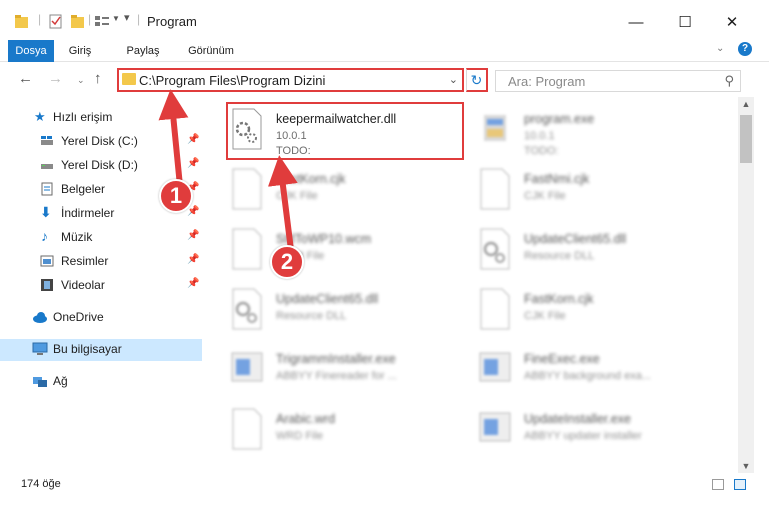 The image size is (769, 512). I want to click on chevron-down-icon: ▼, so click(116, 24).